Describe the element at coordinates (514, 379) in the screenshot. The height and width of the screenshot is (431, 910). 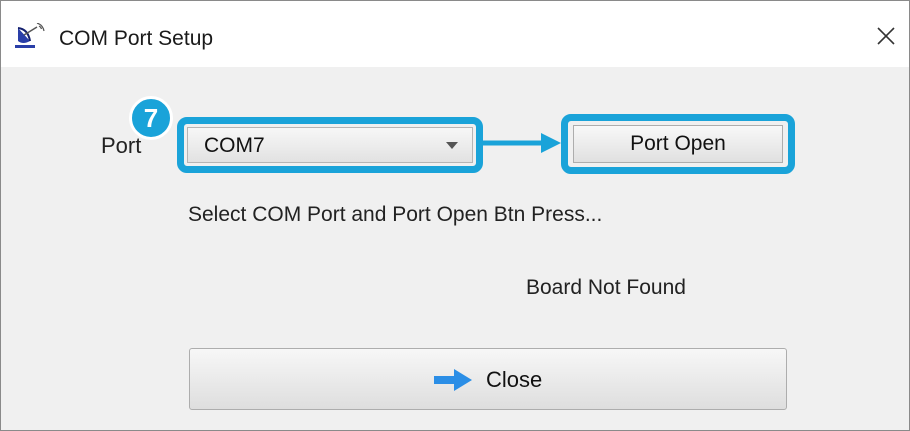
I see `close-button-label: Close` at that location.